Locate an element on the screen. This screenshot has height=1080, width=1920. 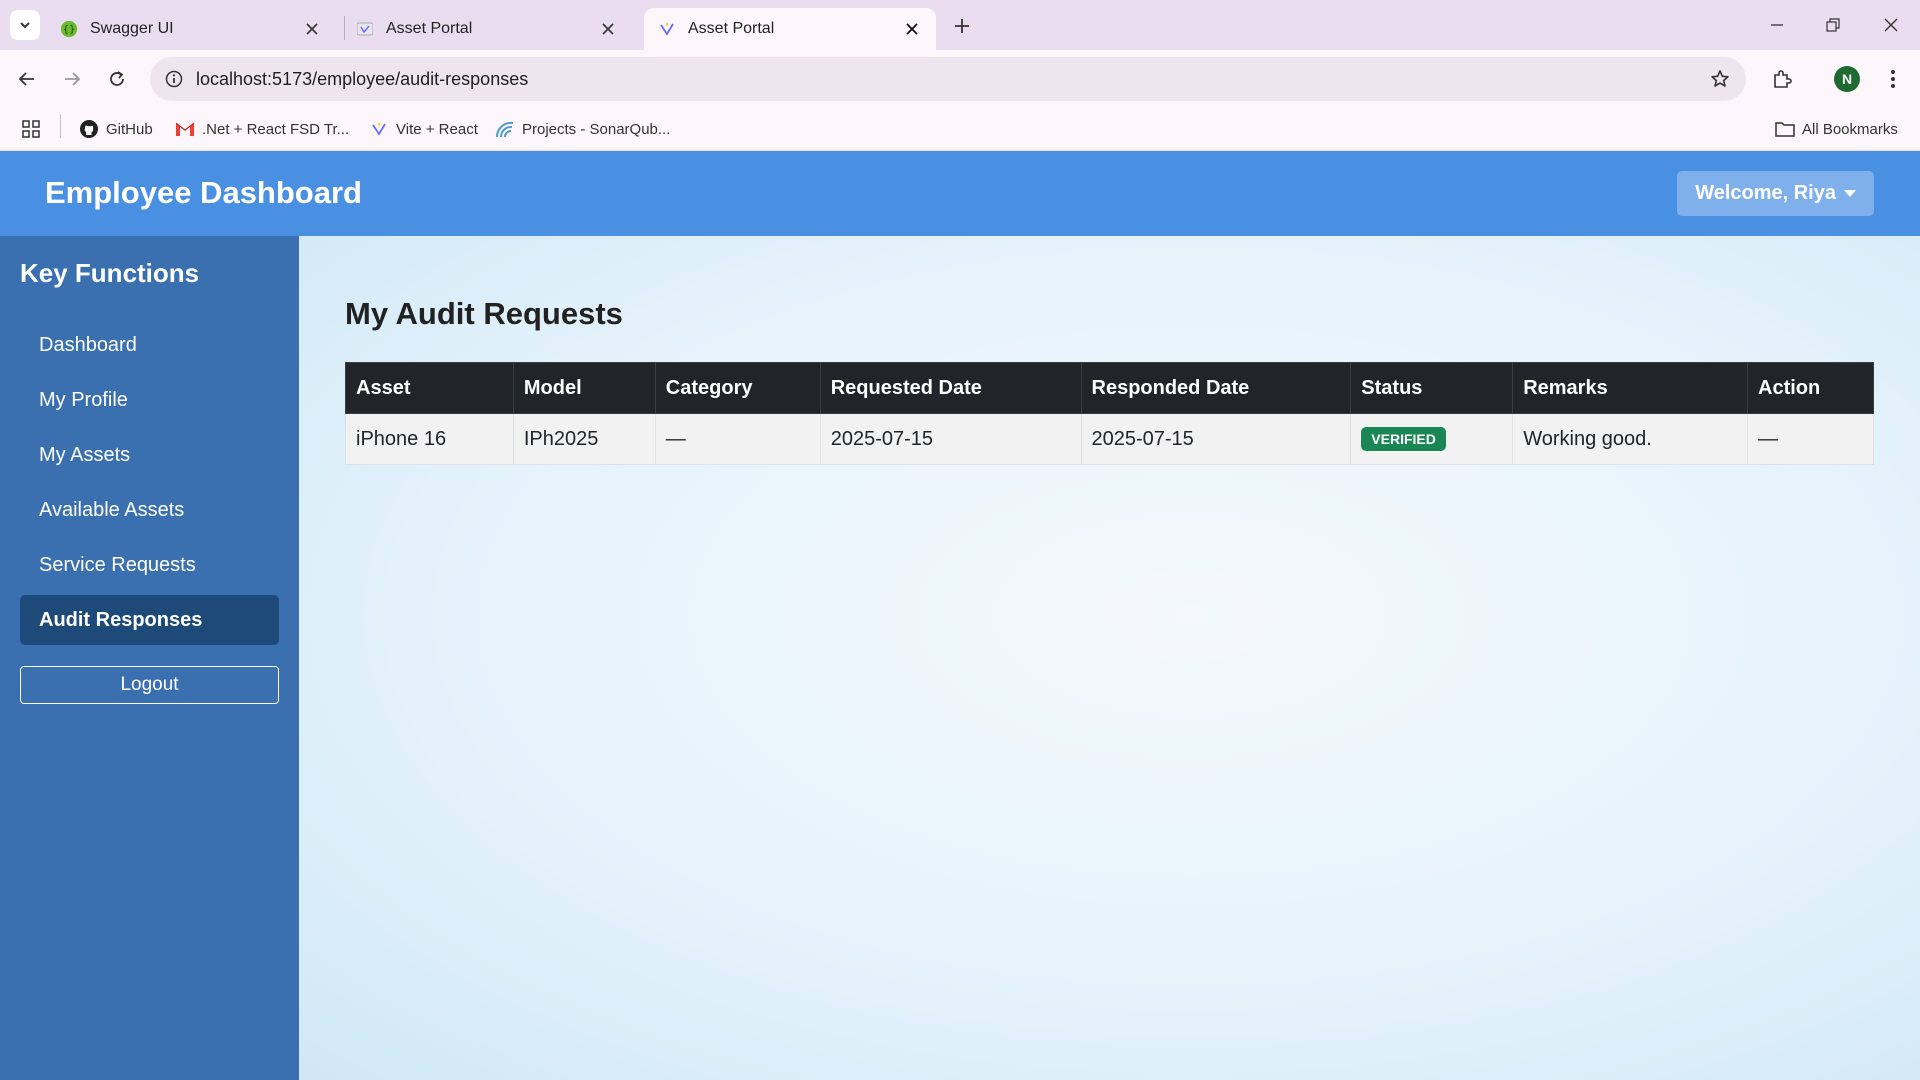
apps-grid-icon is located at coordinates (31, 129).